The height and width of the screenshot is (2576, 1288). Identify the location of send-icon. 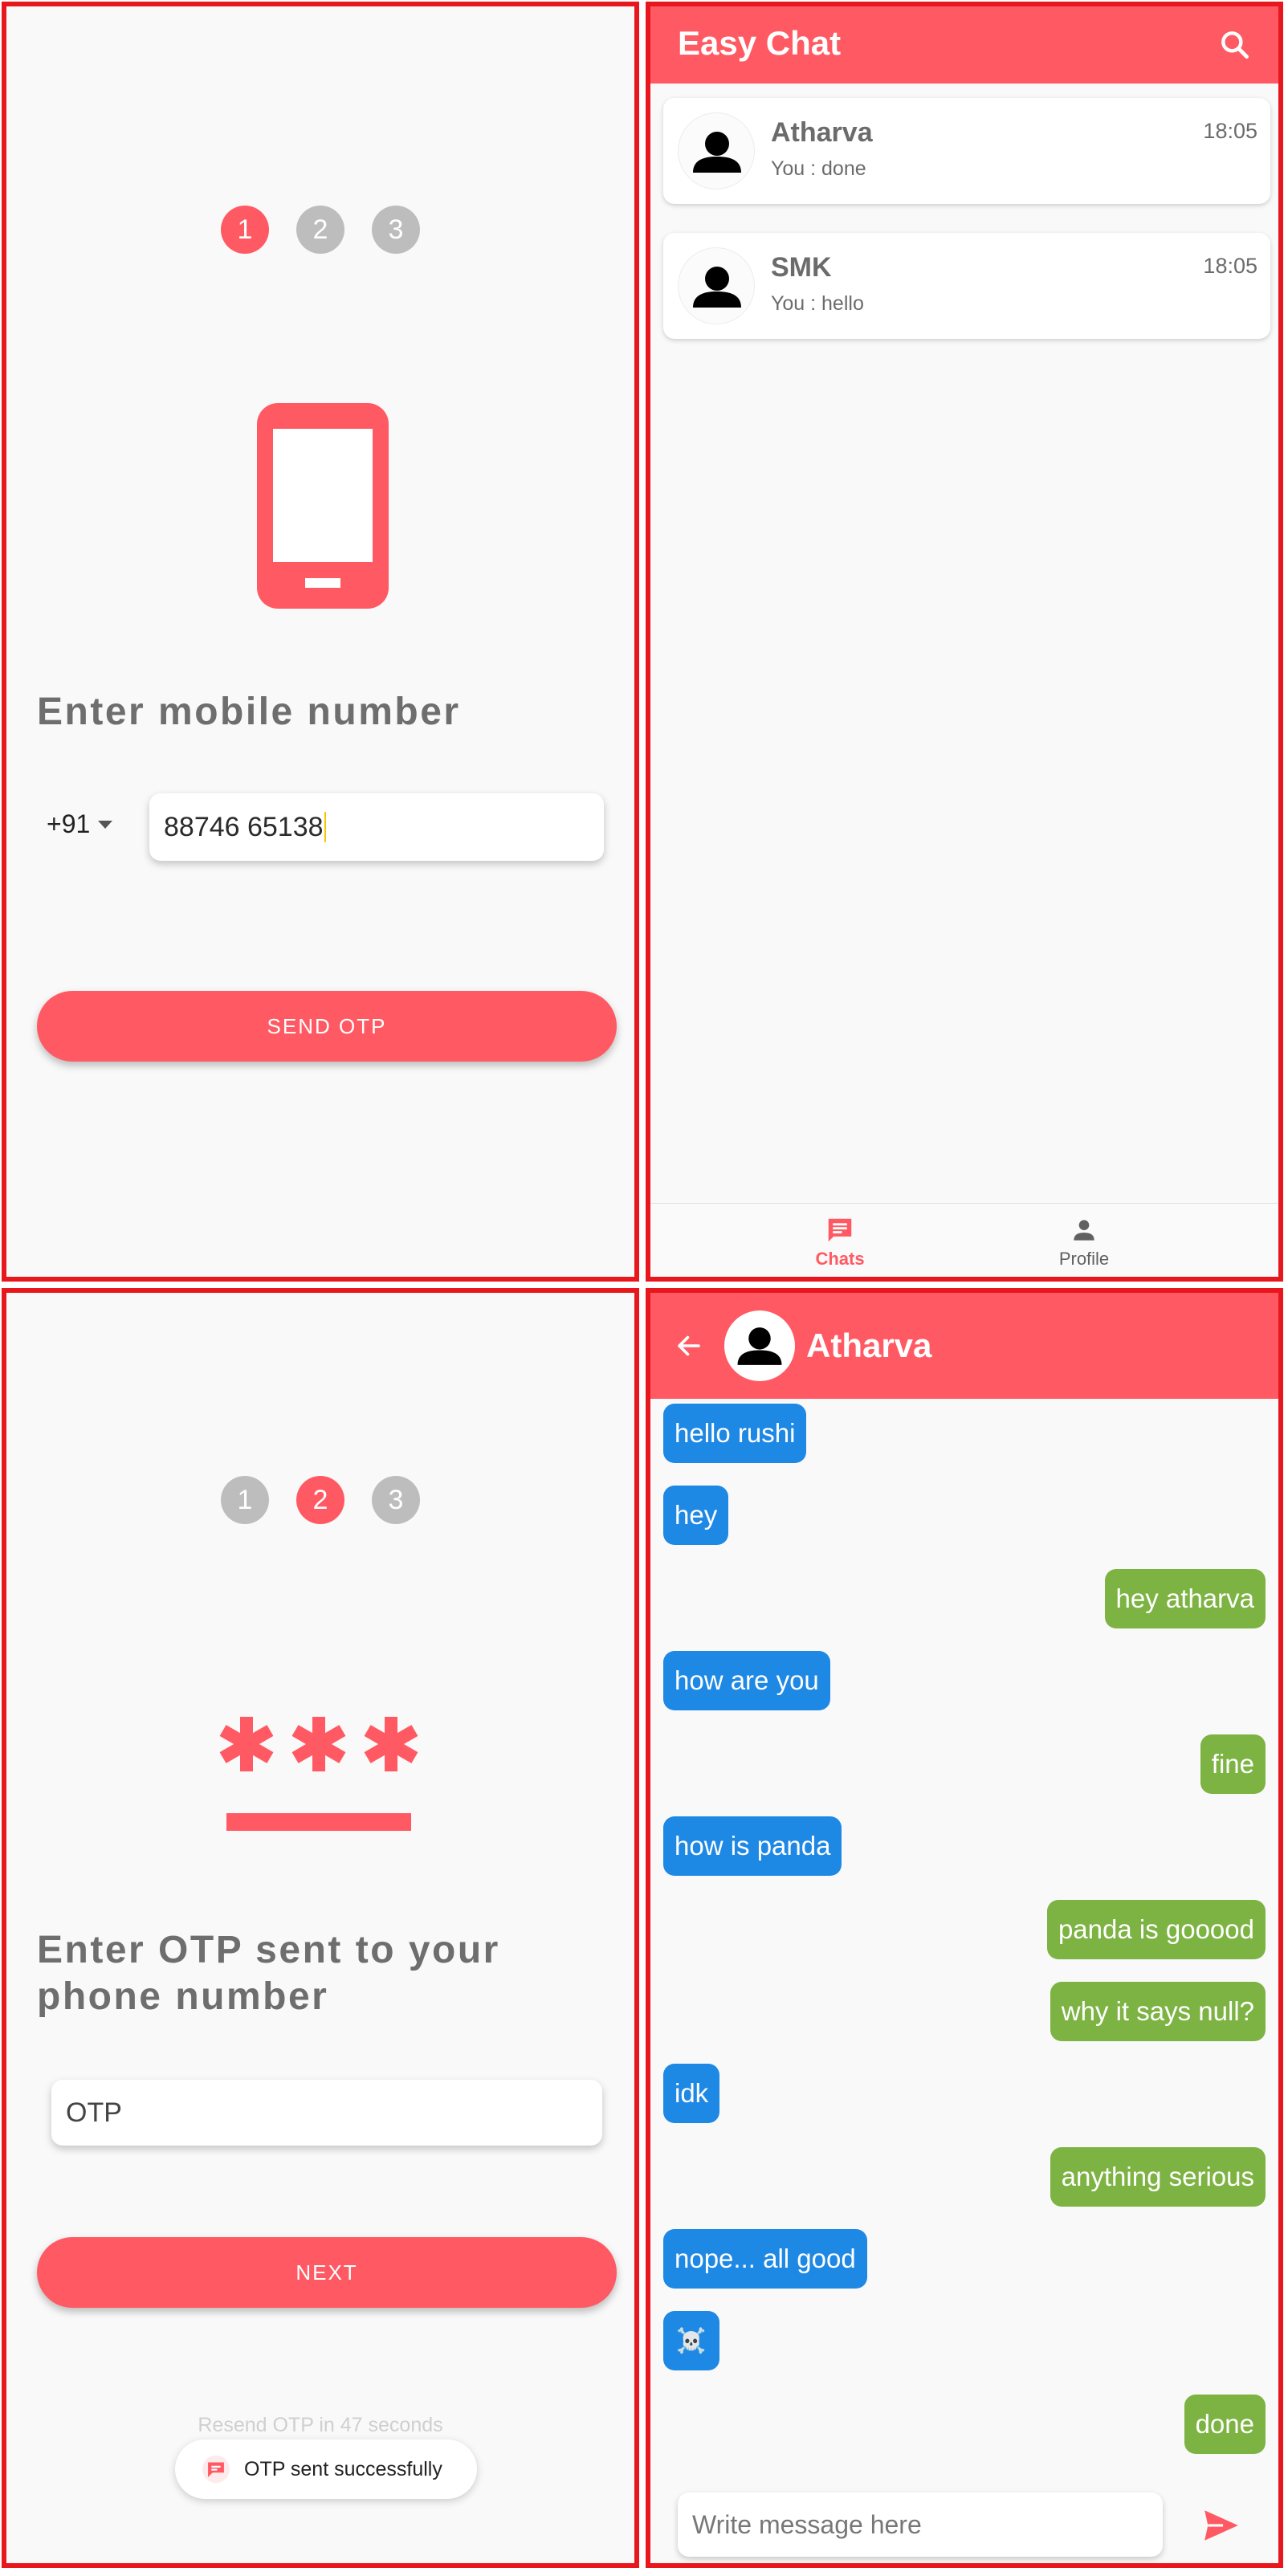
(1221, 2525).